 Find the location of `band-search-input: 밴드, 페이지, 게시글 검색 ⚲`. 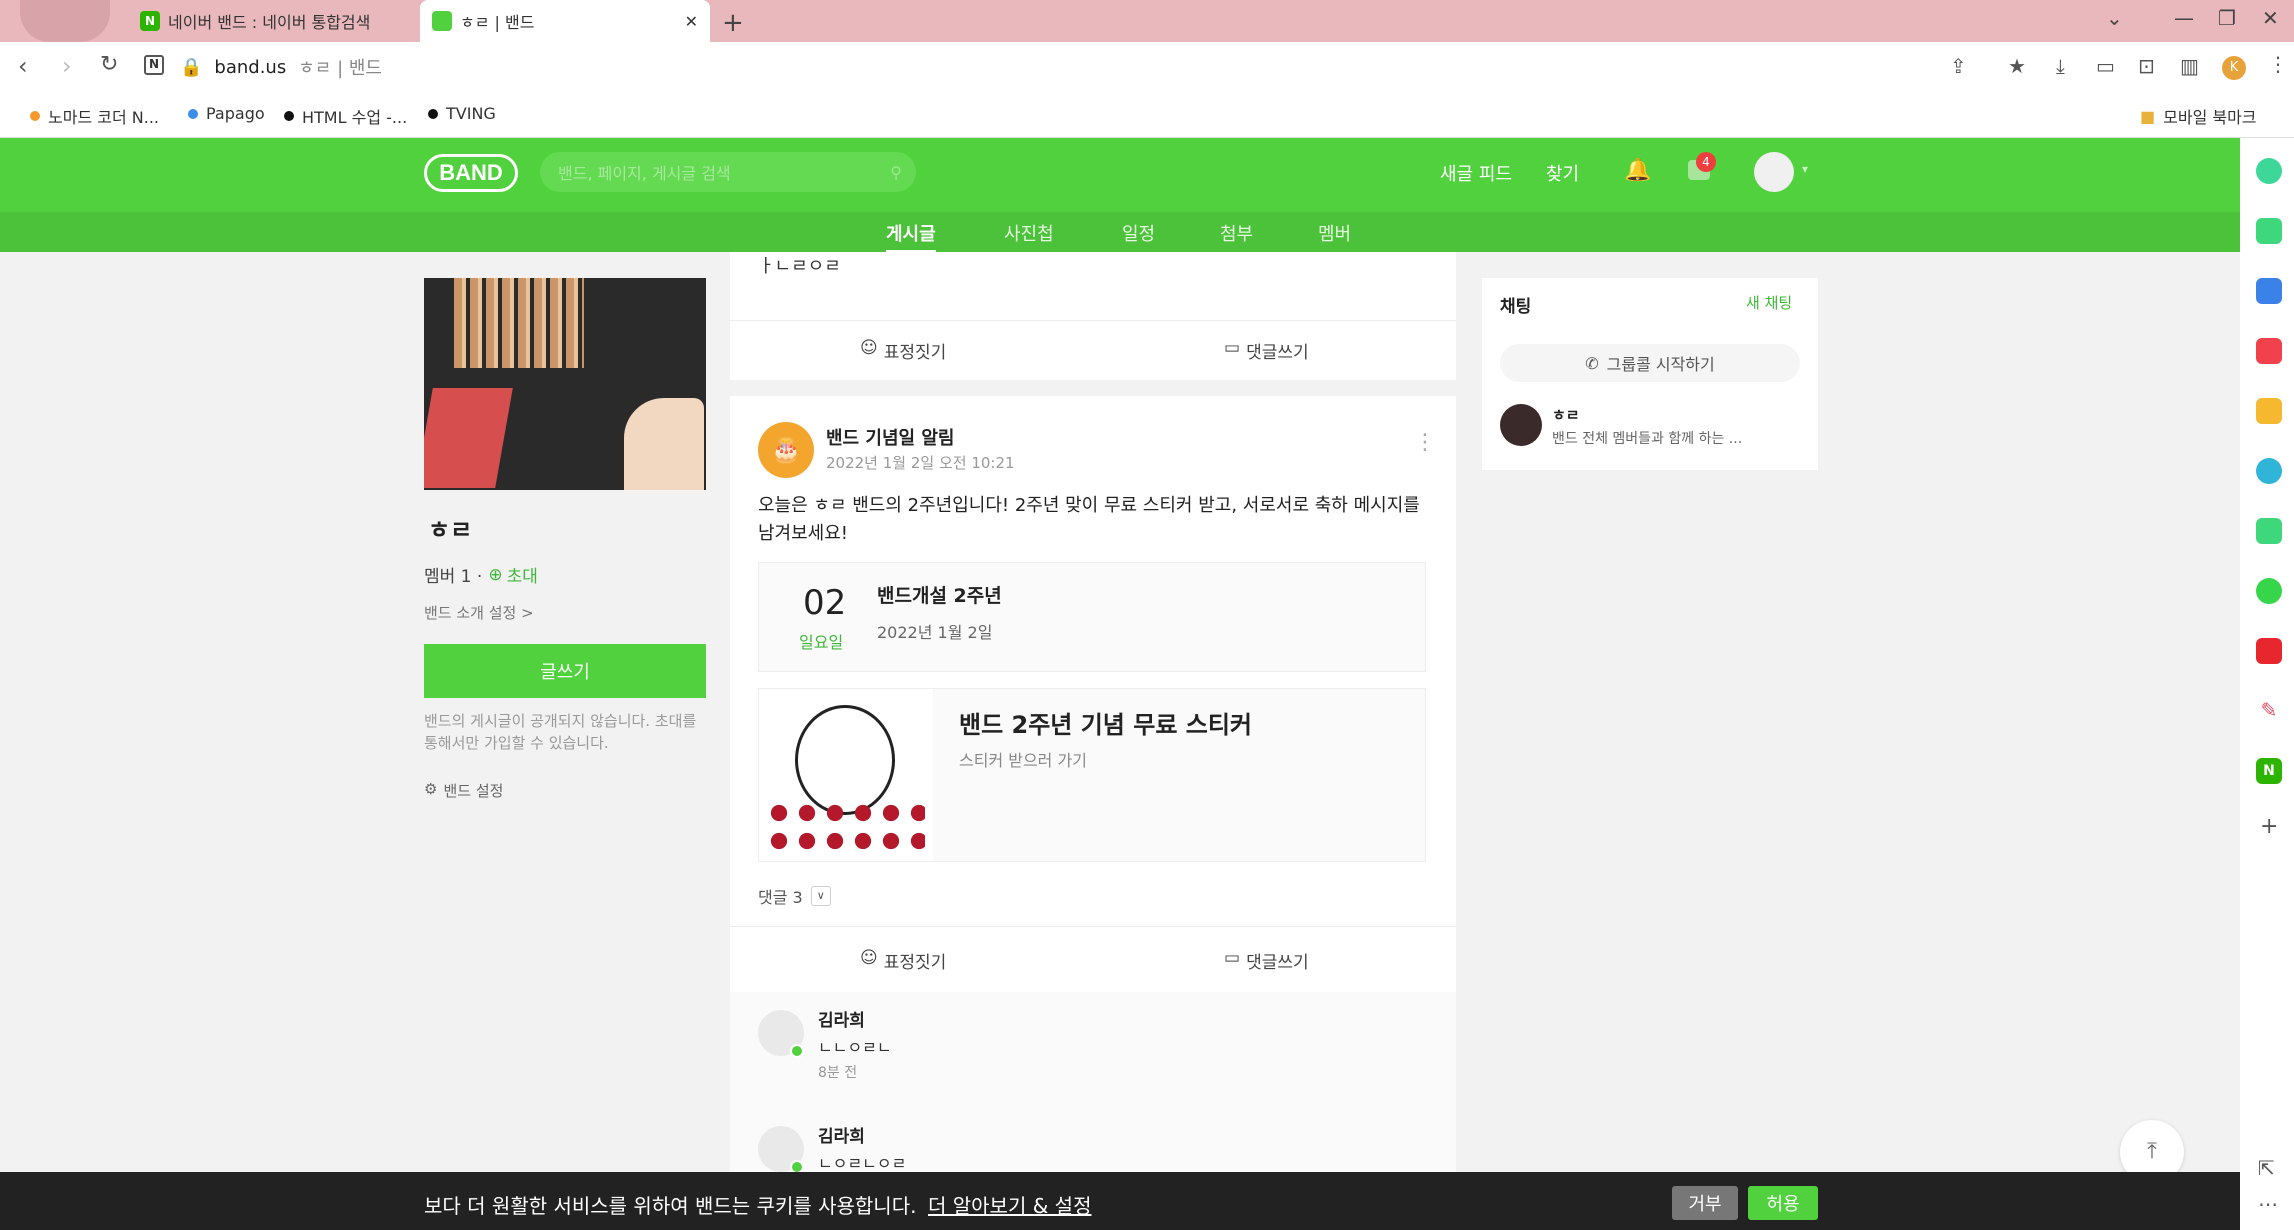

band-search-input: 밴드, 페이지, 게시글 검색 ⚲ is located at coordinates (728, 172).